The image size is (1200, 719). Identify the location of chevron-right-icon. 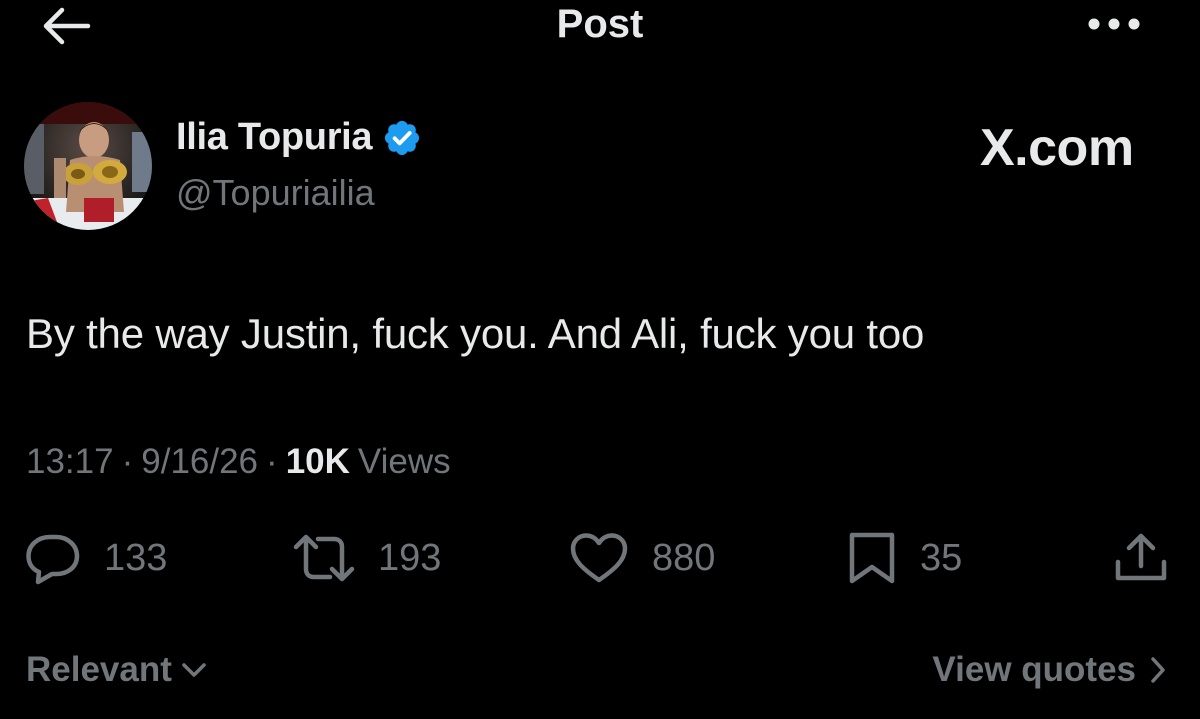
(1158, 670).